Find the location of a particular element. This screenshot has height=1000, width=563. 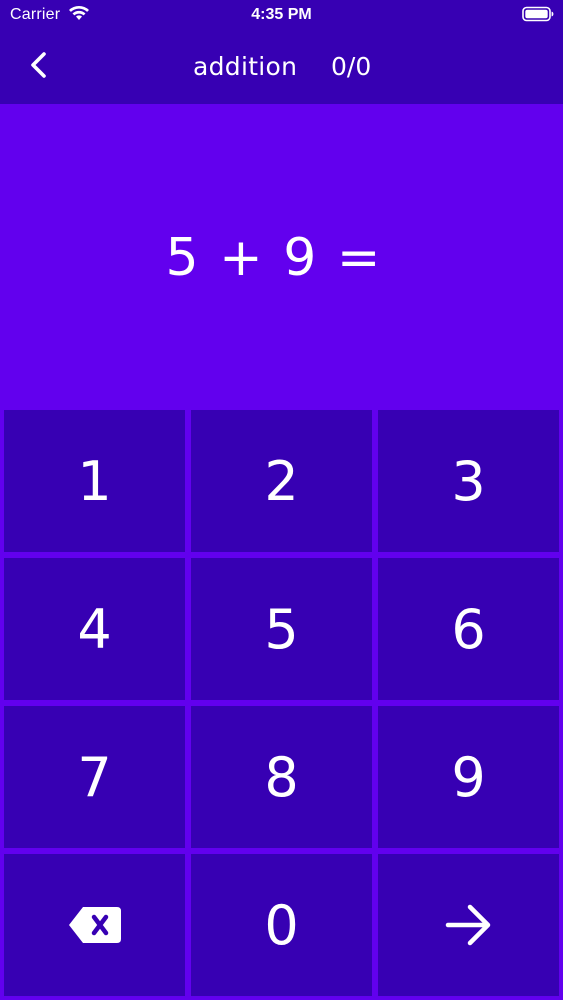

mode-title: addition is located at coordinates (245, 66).